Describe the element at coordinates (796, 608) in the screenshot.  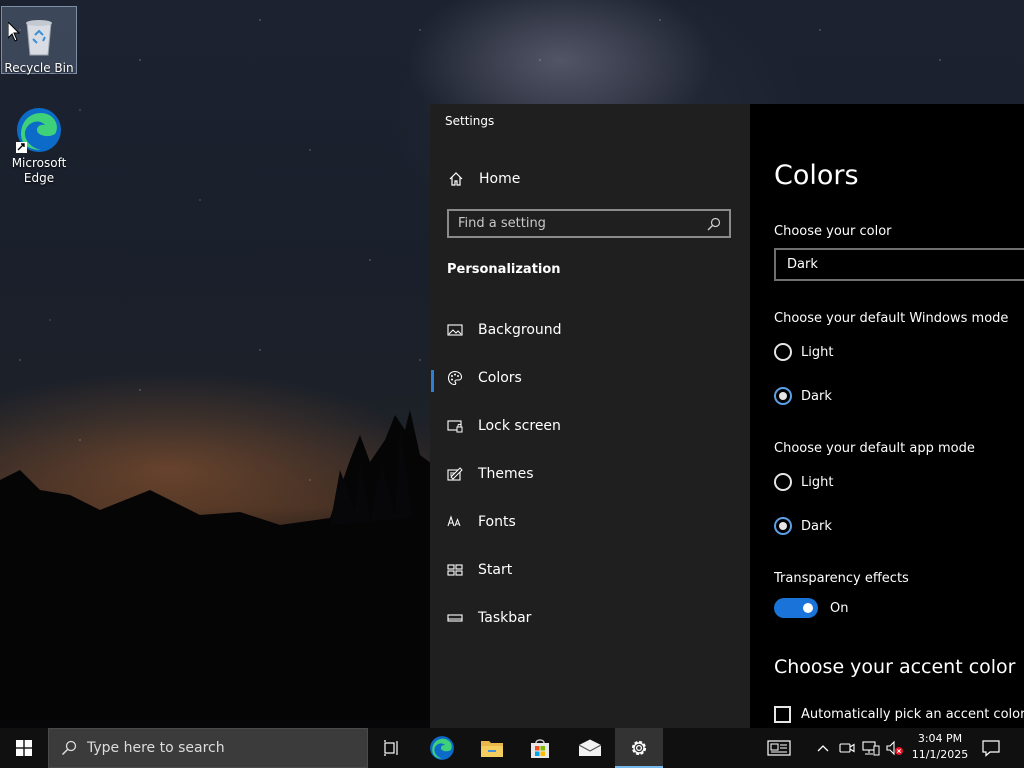
I see `transparency-toggle` at that location.